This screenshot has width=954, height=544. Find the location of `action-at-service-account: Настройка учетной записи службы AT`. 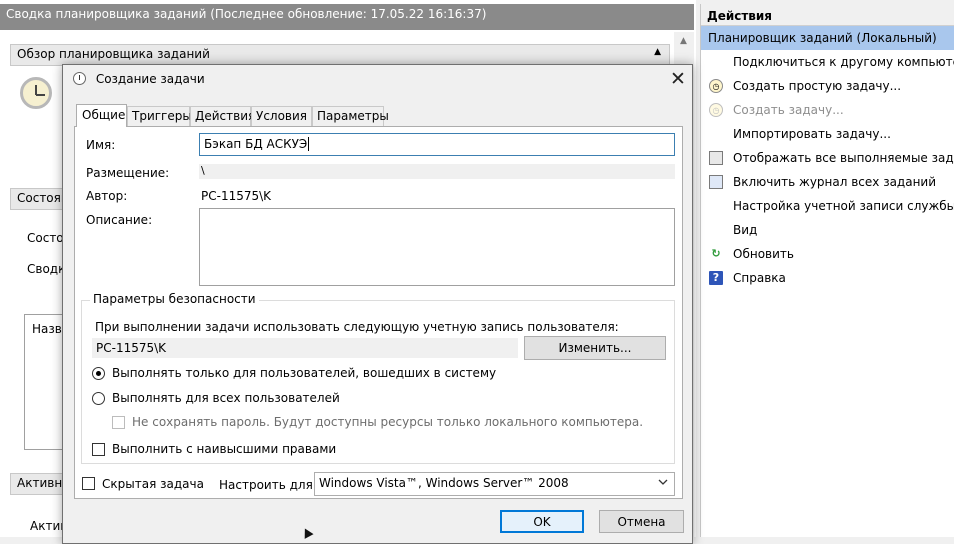

action-at-service-account: Настройка учетной записи службы AT is located at coordinates (827, 206).